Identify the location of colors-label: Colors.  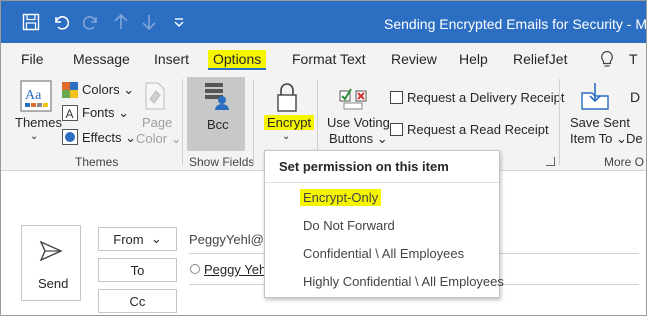
(101, 89).